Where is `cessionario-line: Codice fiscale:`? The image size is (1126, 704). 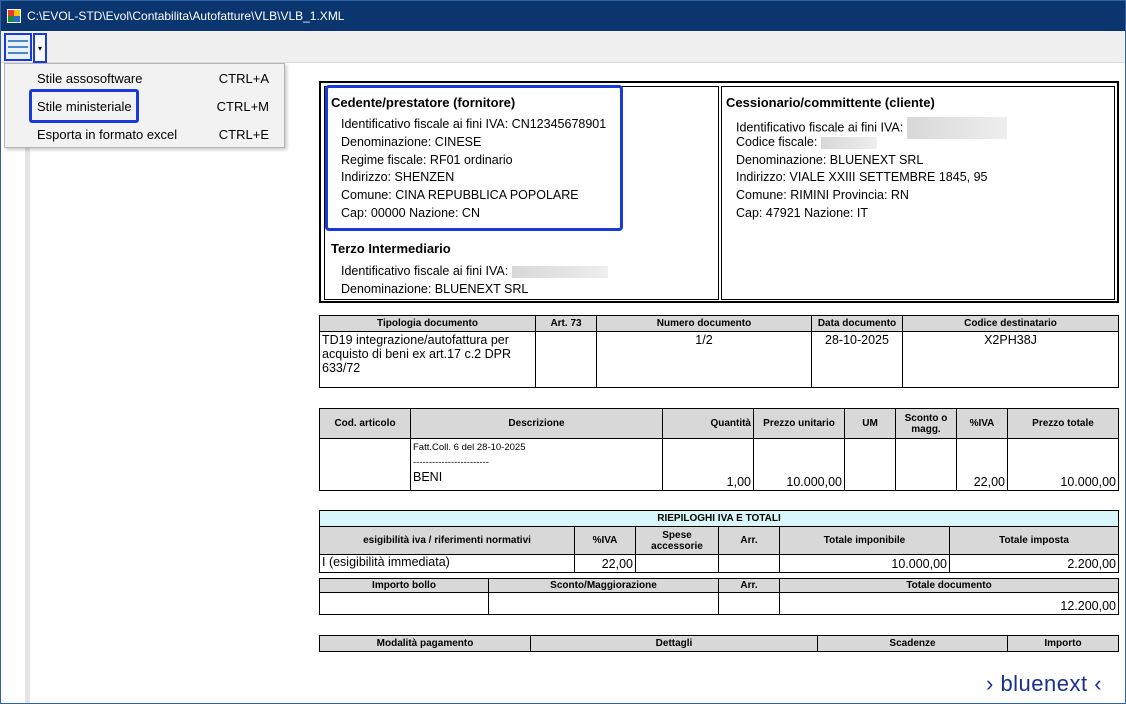
cessionario-line: Codice fiscale: is located at coordinates (806, 142).